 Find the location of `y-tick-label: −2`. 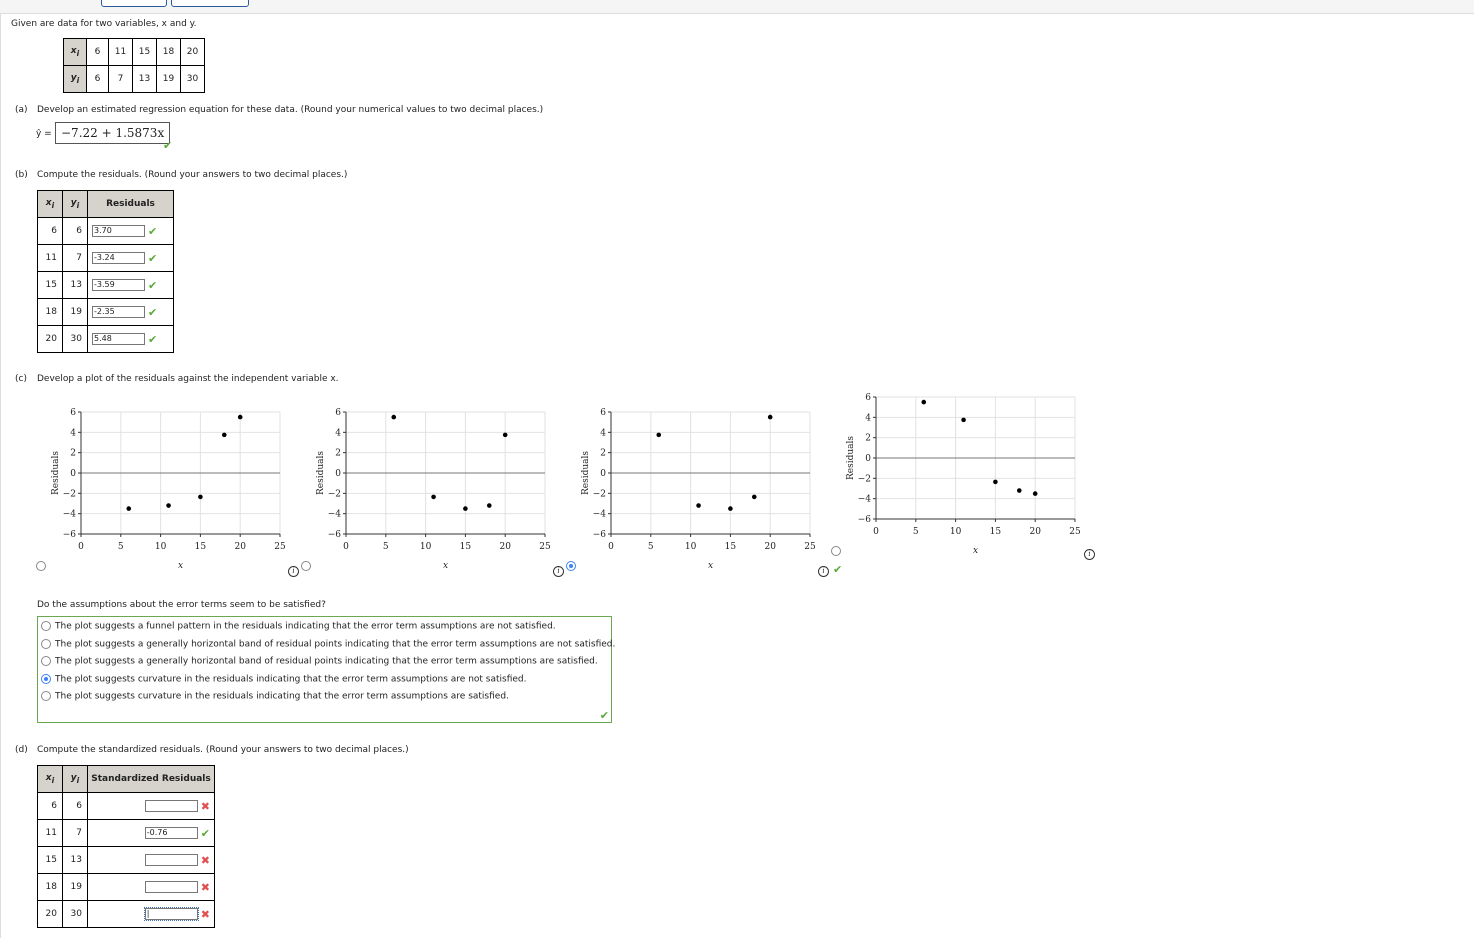

y-tick-label: −2 is located at coordinates (334, 494).